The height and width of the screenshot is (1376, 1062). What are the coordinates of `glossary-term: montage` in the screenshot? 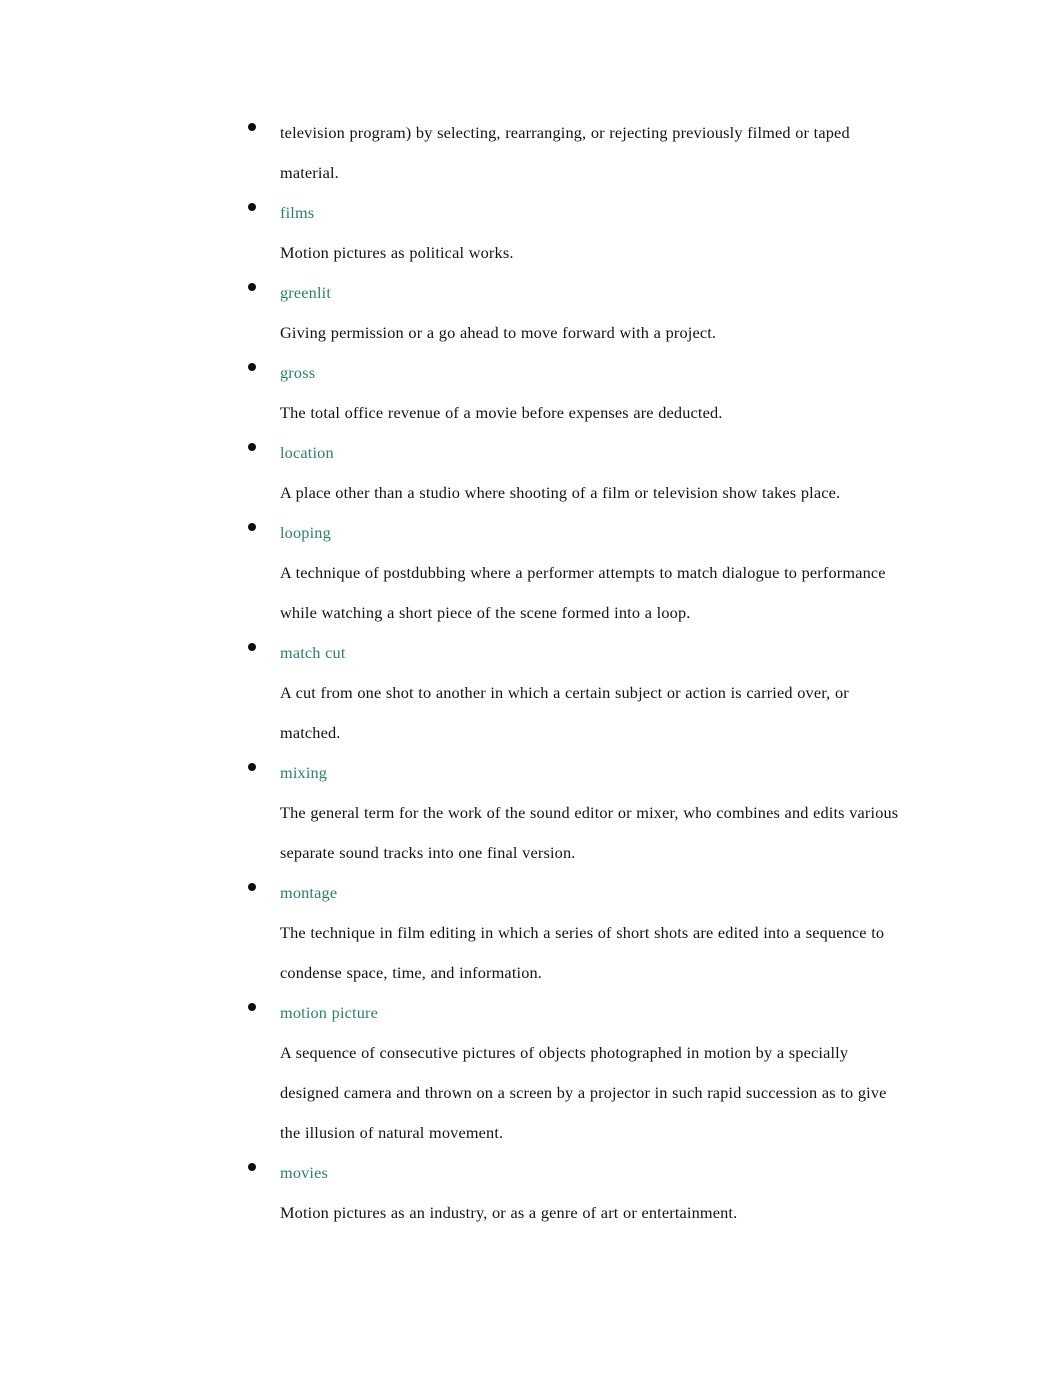 It's located at (551, 893).